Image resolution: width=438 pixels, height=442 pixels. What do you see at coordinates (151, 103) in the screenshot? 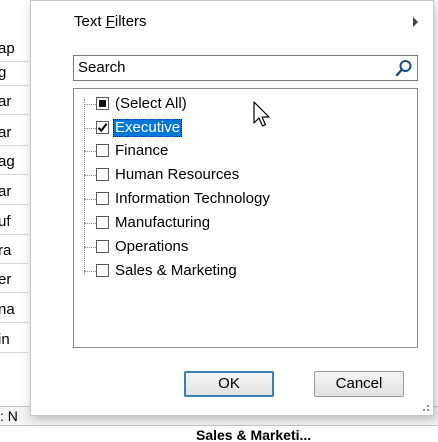
I see `filter-item-label: (Select All)` at bounding box center [151, 103].